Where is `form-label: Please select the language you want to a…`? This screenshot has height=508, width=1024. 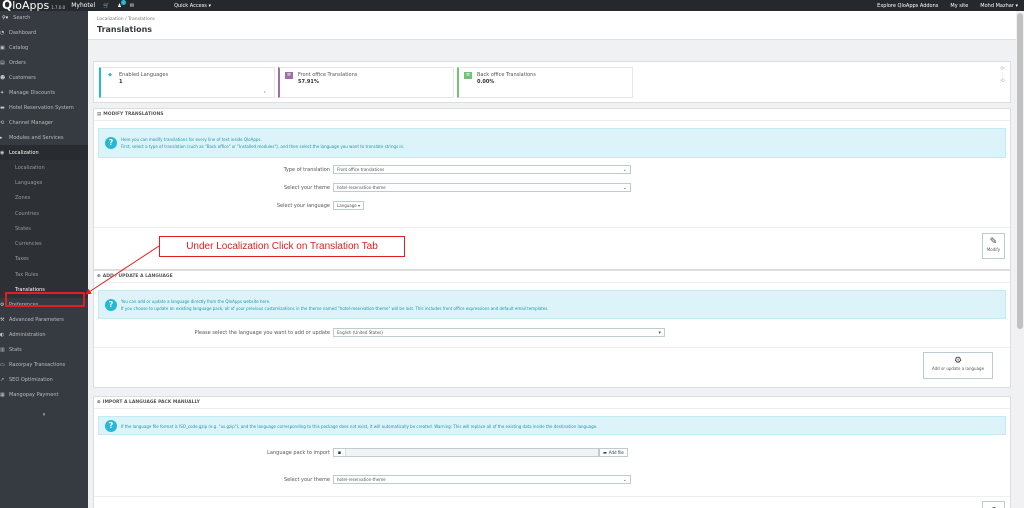 form-label: Please select the language you want to a… is located at coordinates (262, 332).